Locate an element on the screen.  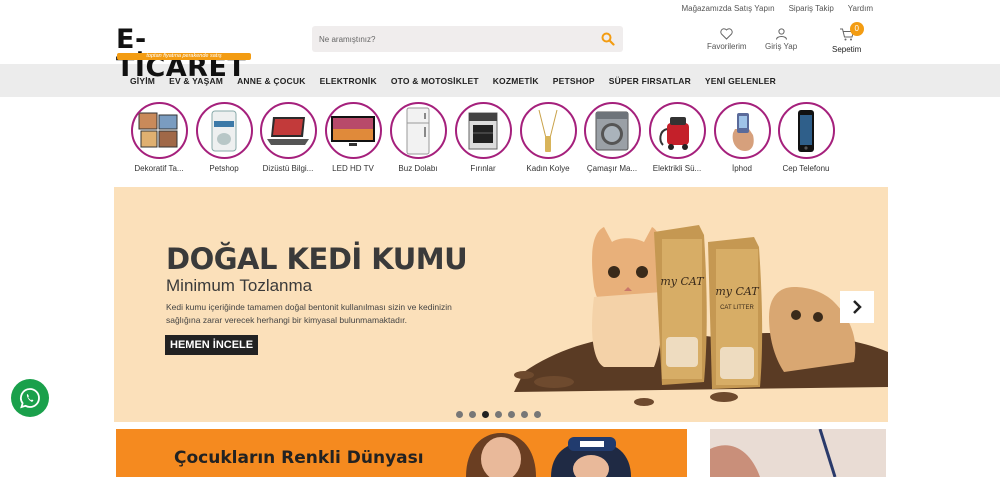
category-label: LED HD TV is located at coordinates (353, 168).